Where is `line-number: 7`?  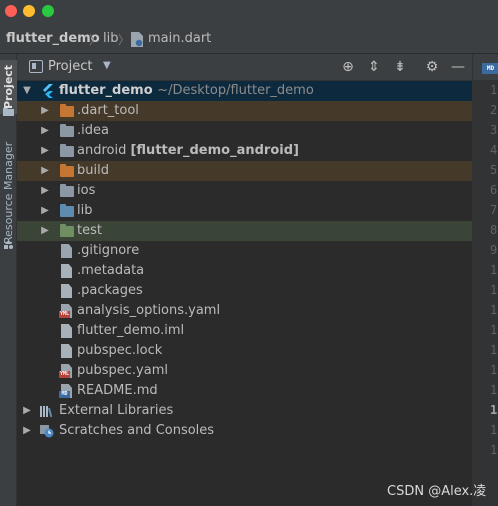 line-number: 7 is located at coordinates (494, 210).